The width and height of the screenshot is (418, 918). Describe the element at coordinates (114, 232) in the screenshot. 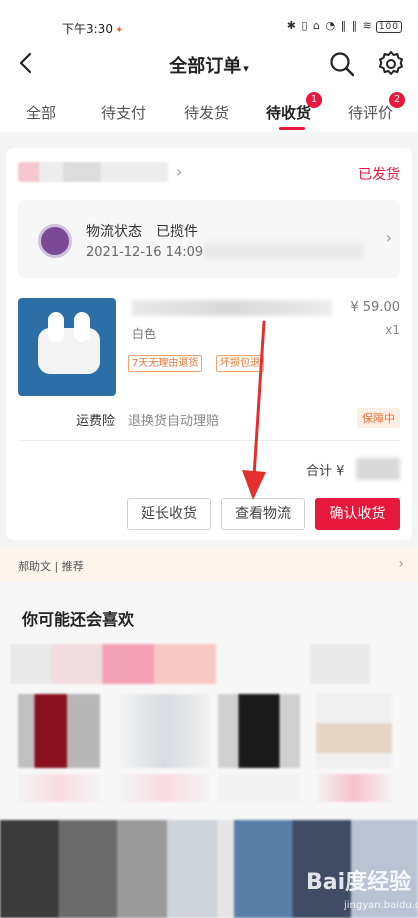

I see `logistics-label: 物流状态` at that location.